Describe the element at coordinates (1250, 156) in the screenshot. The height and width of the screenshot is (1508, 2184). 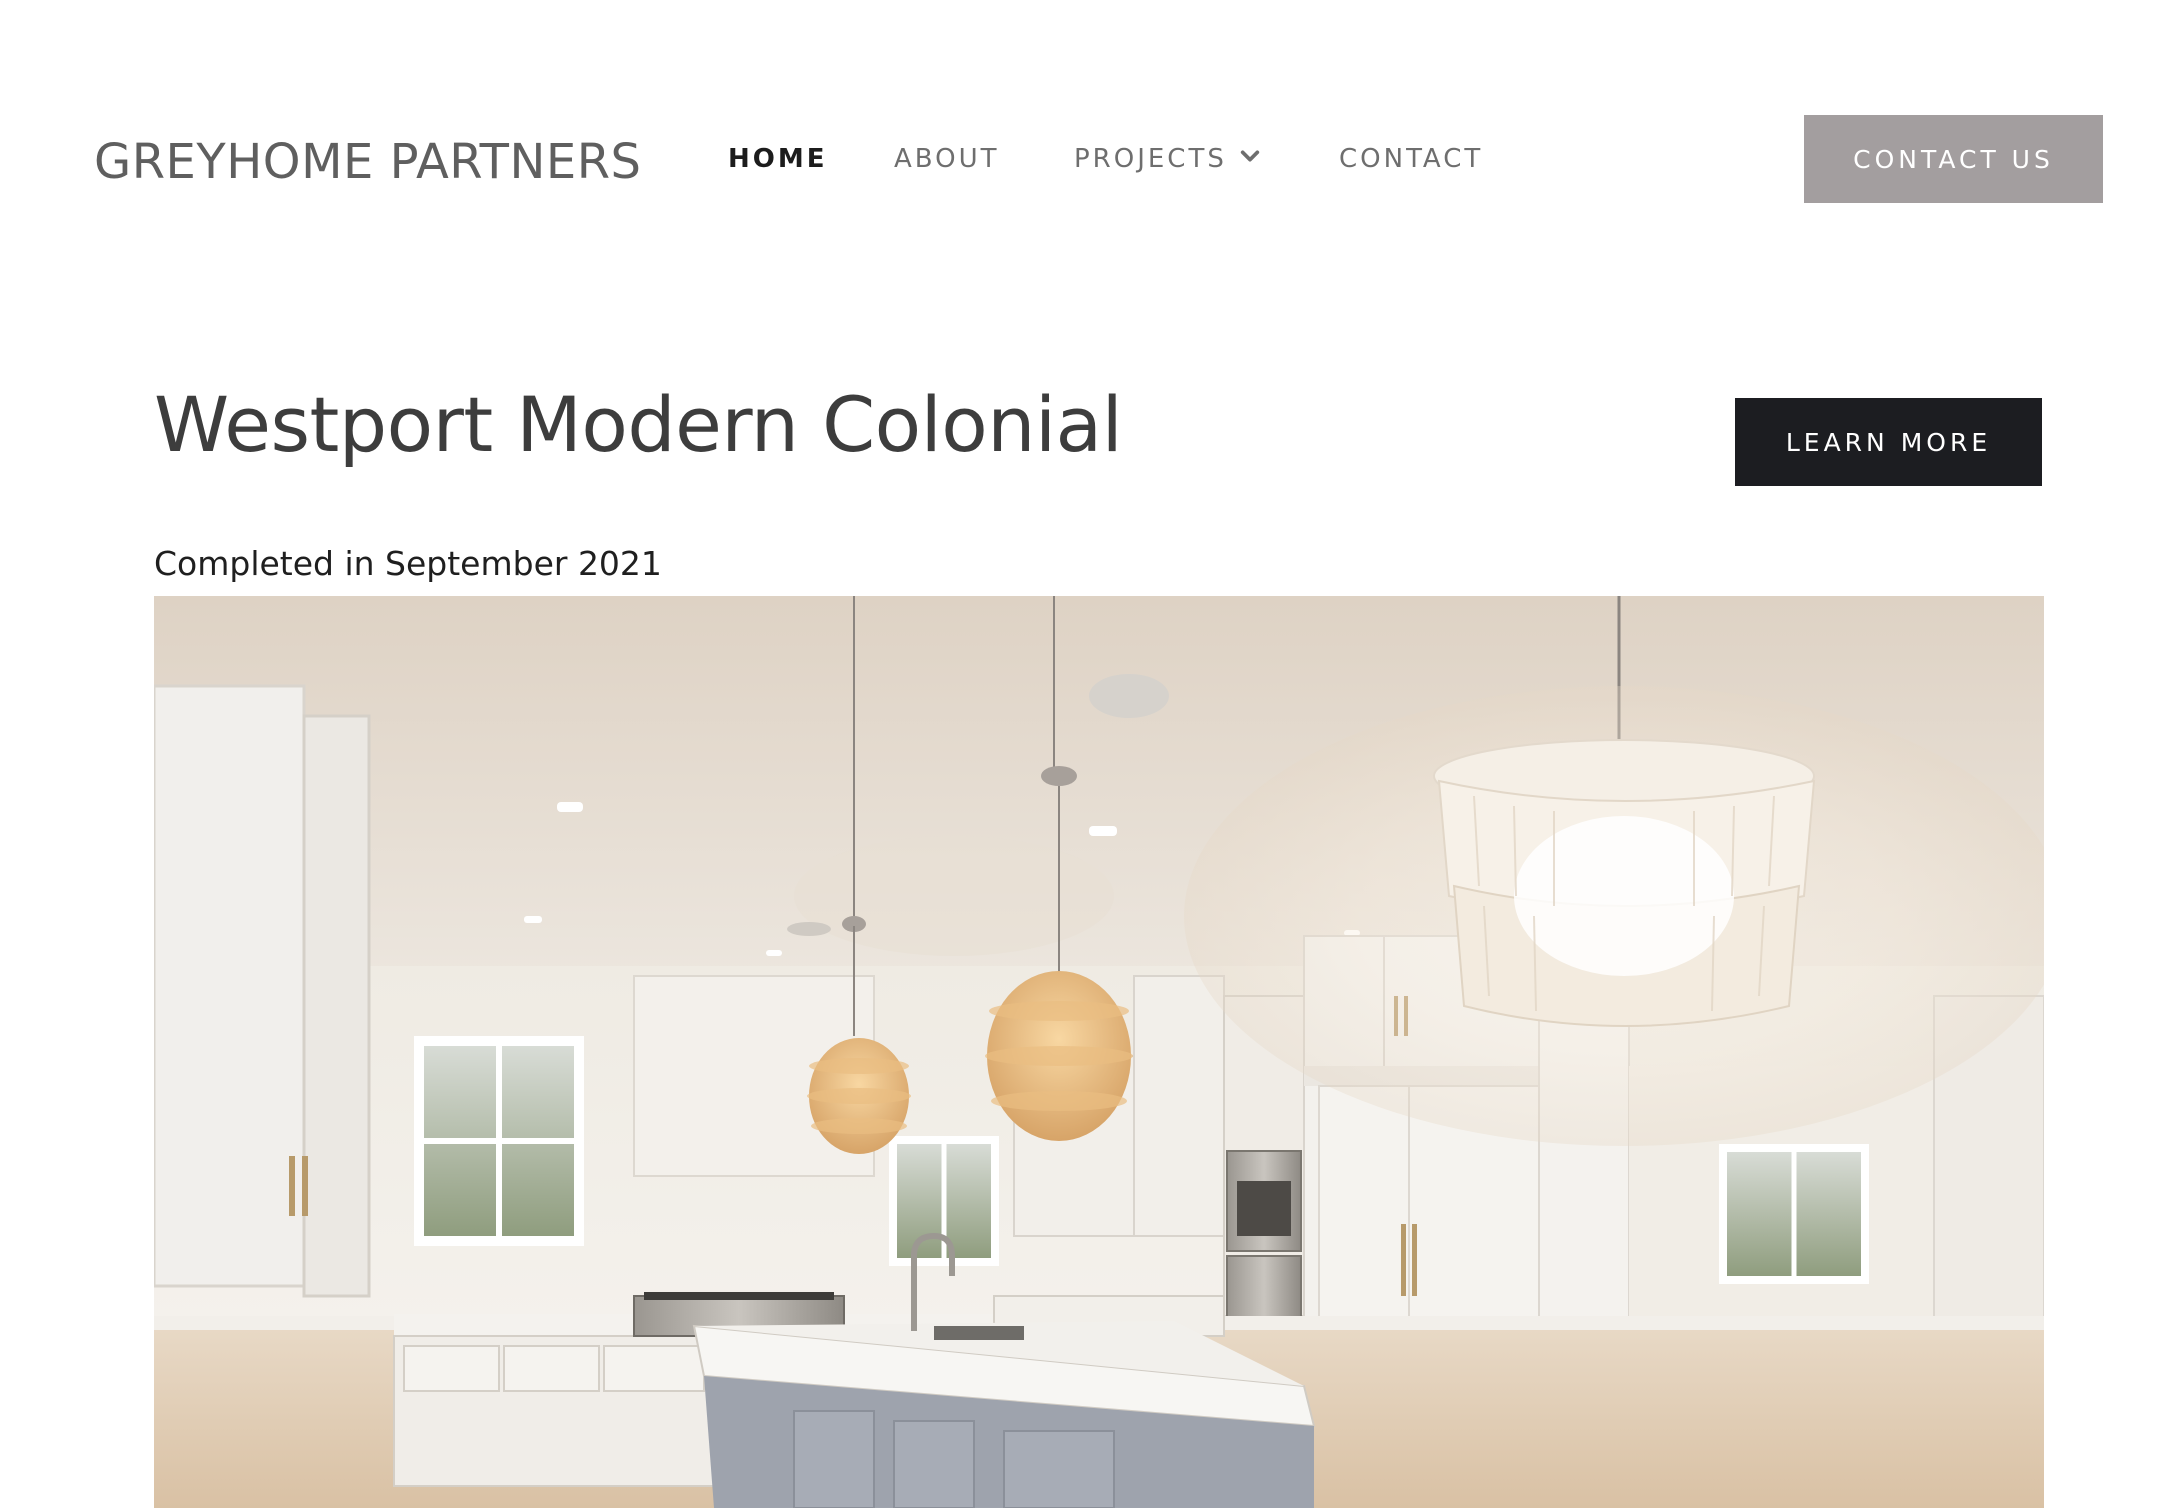
I see `chevron-down-icon` at that location.